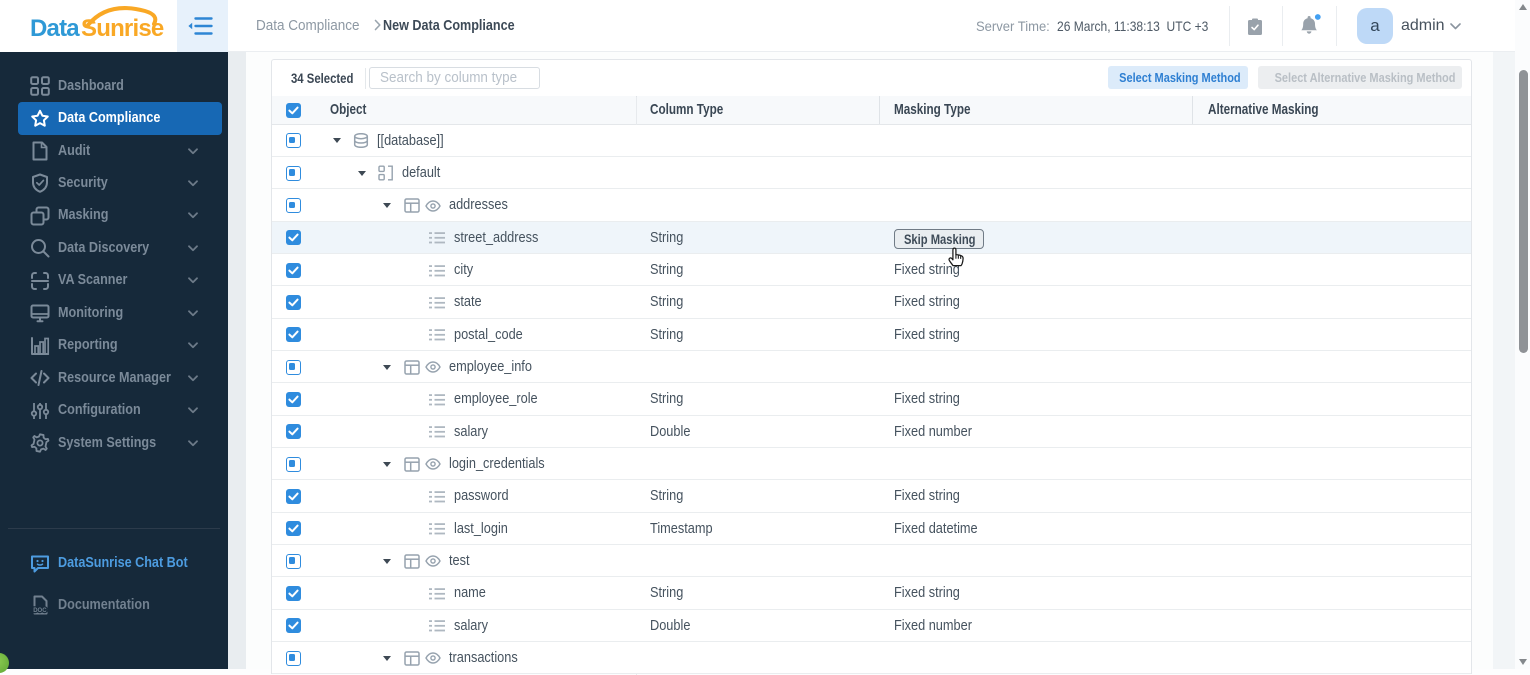  I want to click on svg-text: DOC, so click(40, 611).